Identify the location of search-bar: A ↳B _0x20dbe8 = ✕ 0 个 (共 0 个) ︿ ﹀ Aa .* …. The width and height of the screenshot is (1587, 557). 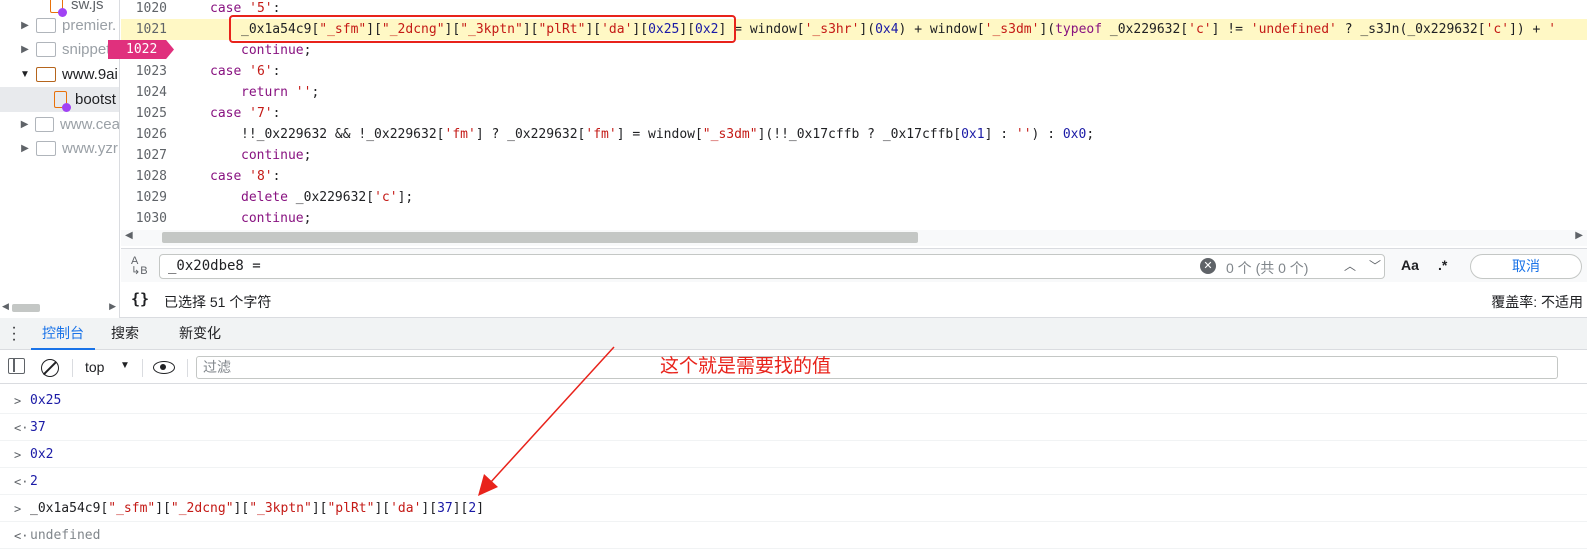
(854, 265).